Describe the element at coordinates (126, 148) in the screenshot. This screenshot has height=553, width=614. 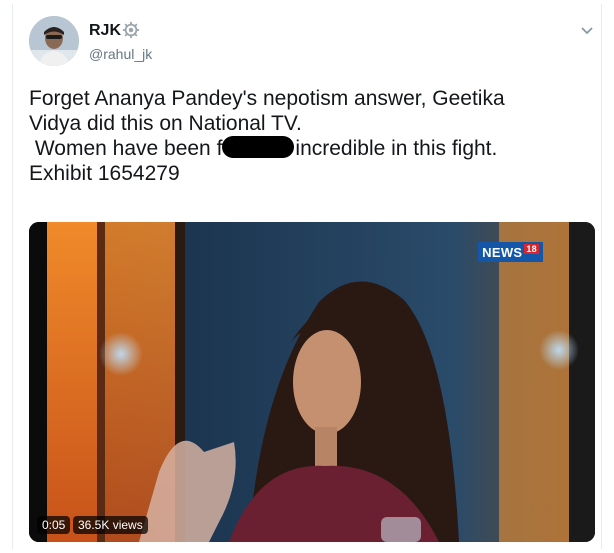
I see `tweet-line-3-start: Women have been f` at that location.